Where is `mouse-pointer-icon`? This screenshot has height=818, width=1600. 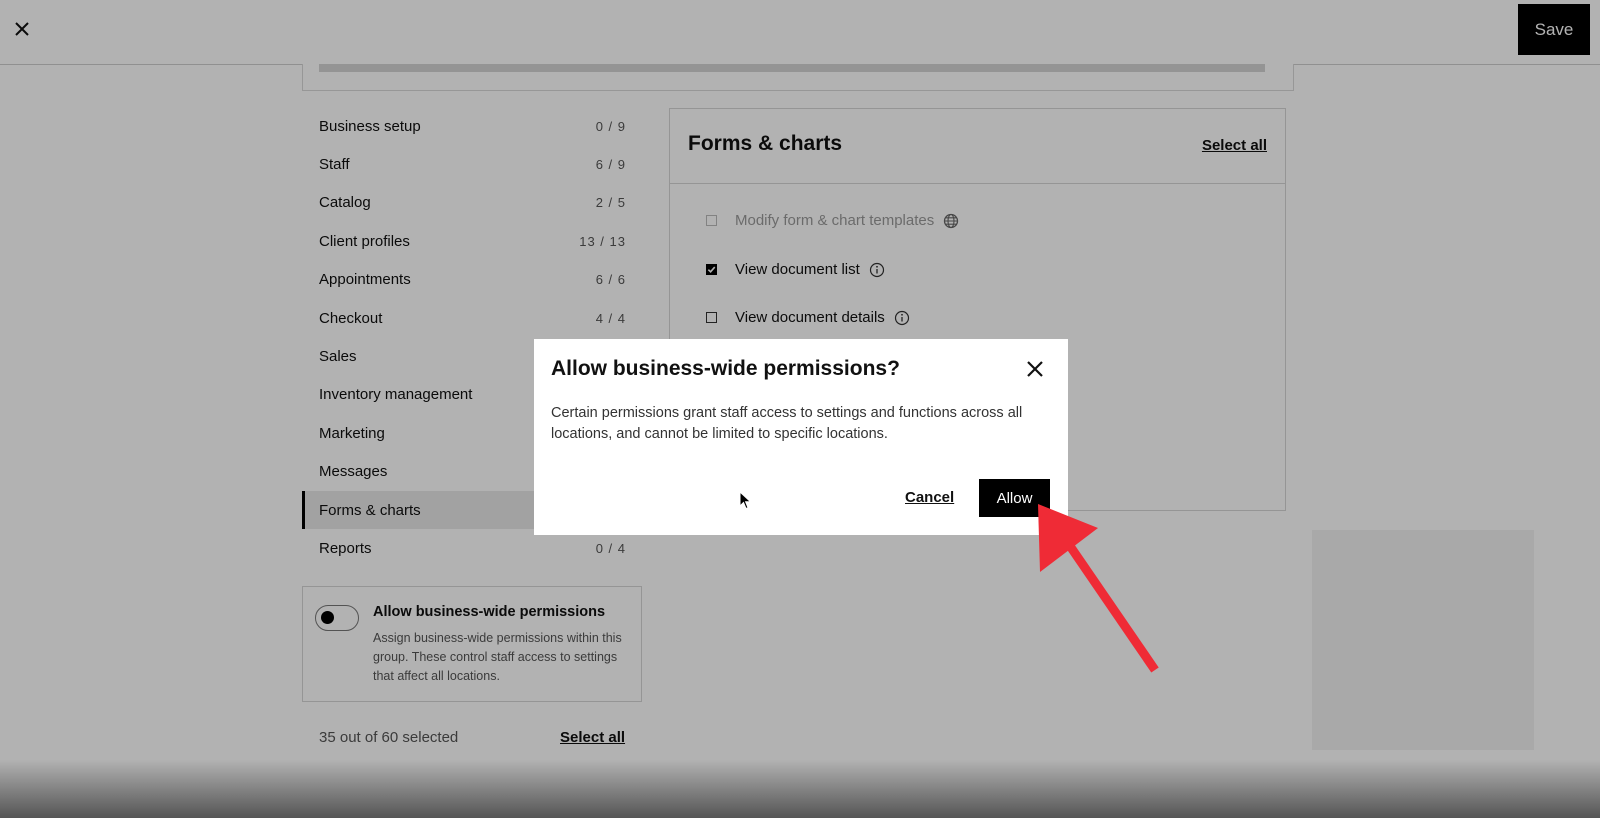 mouse-pointer-icon is located at coordinates (745, 500).